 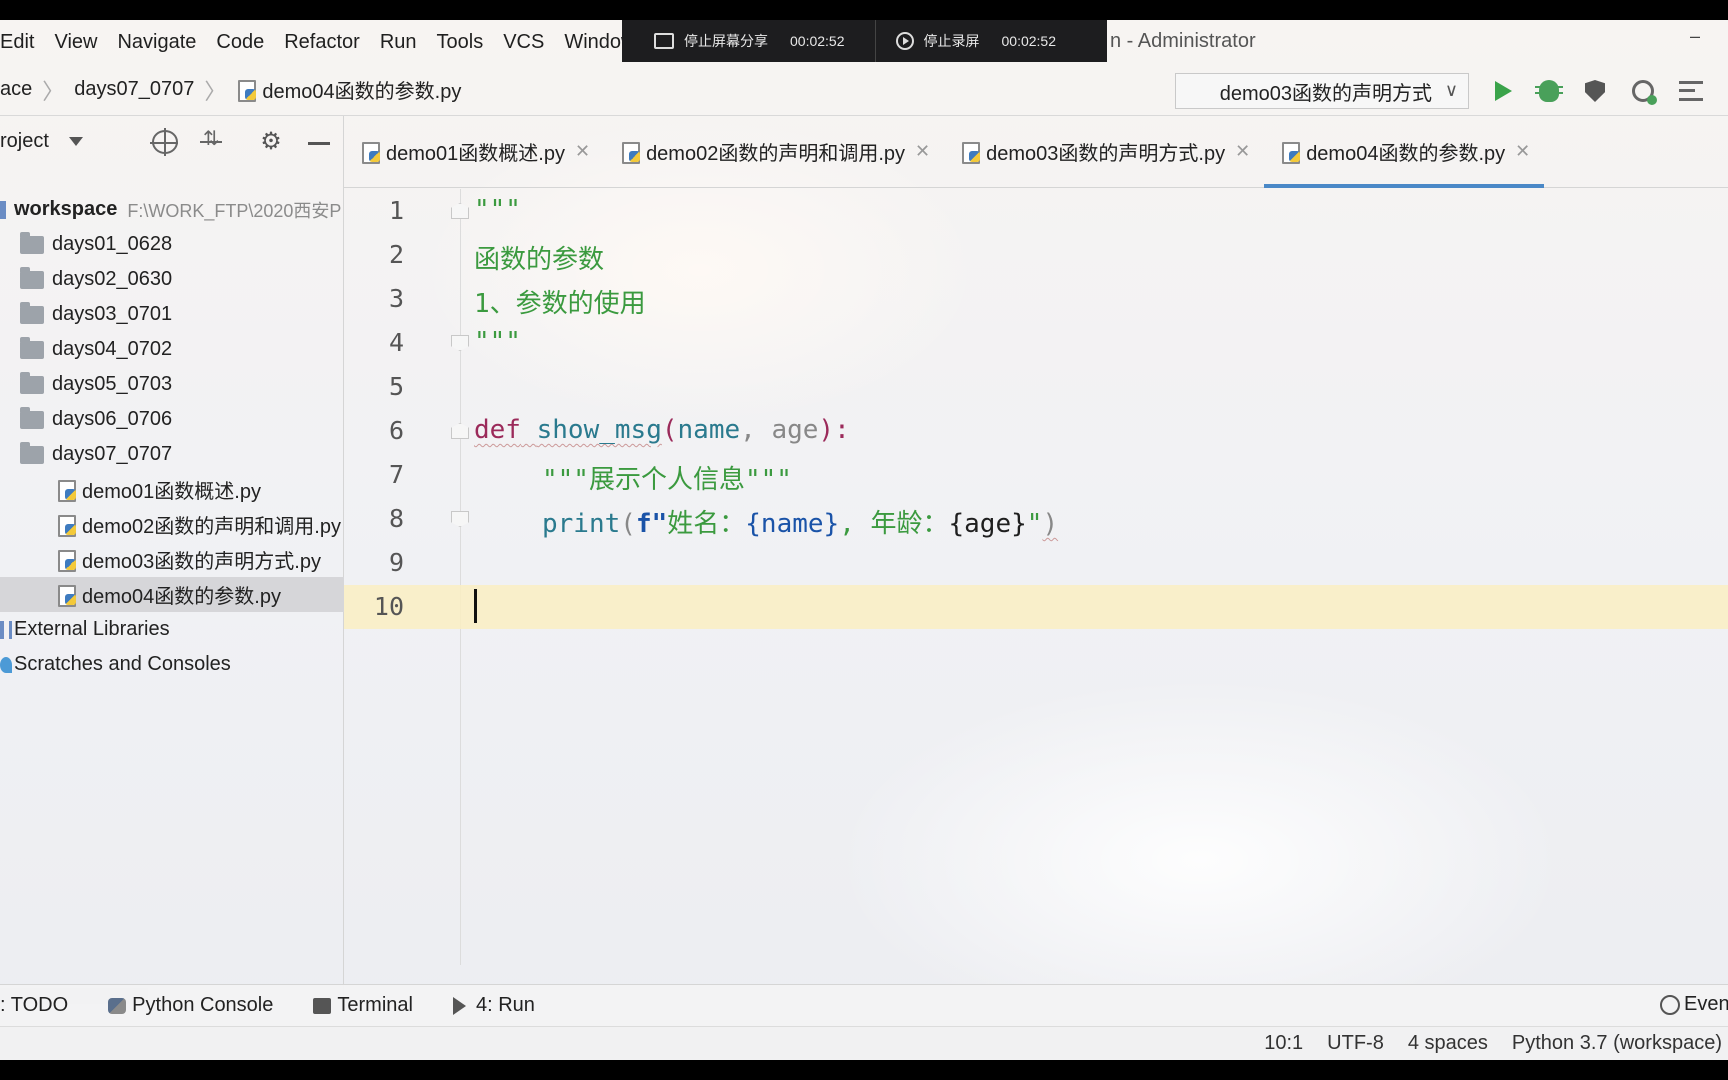 I want to click on terminal-button: Terminal, so click(x=363, y=1005).